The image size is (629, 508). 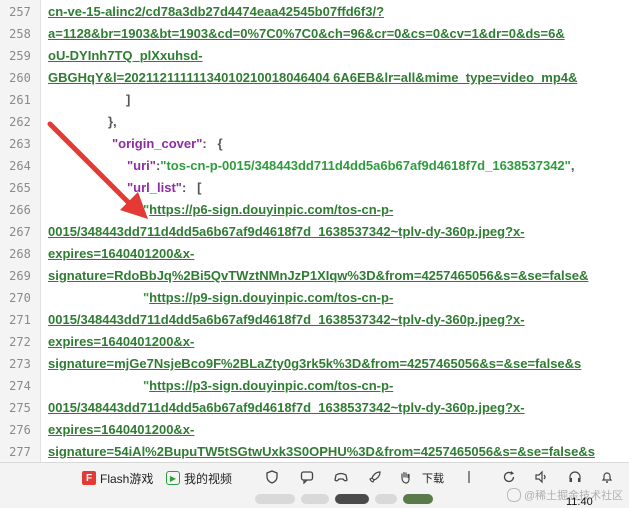 I want to click on json-key: "uri", so click(x=141, y=165).